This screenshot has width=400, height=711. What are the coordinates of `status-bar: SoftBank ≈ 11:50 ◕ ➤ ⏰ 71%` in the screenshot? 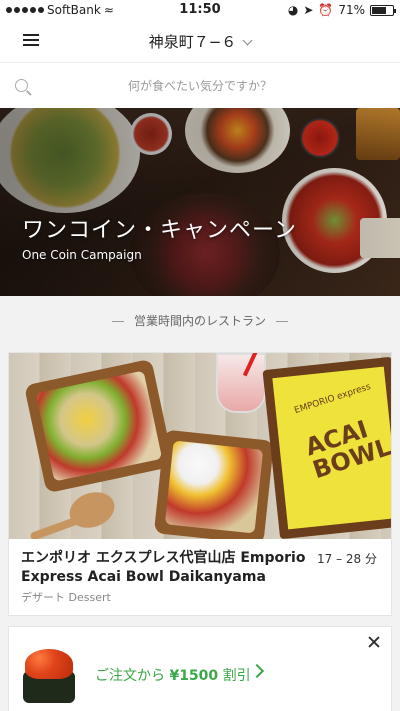 It's located at (200, 10).